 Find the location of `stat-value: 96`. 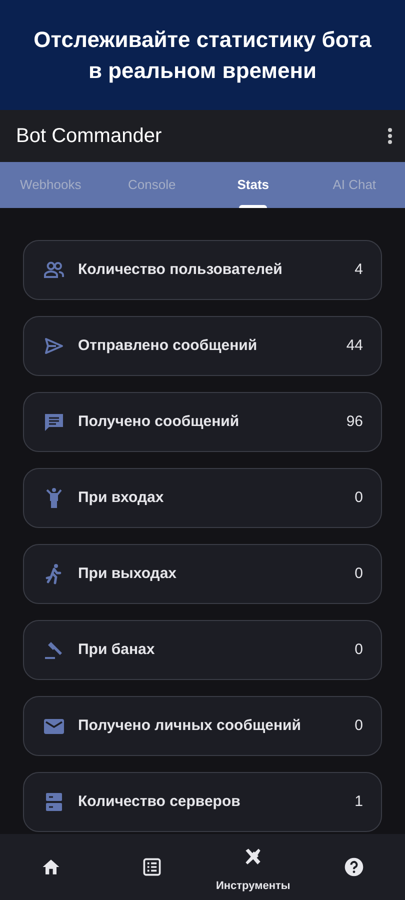

stat-value: 96 is located at coordinates (354, 422).